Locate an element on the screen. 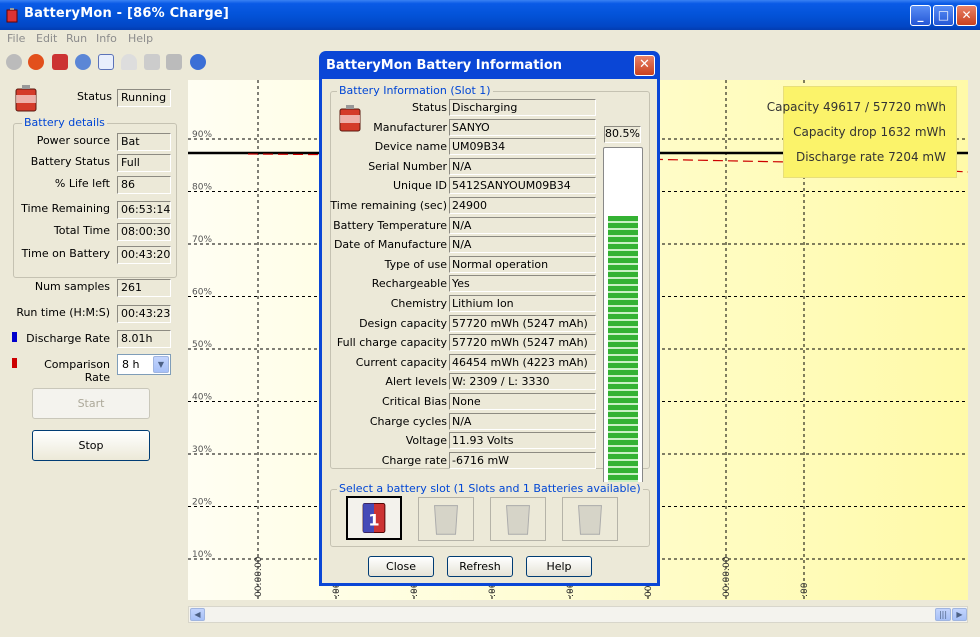  scroll-right-arrow-icon: ▶ is located at coordinates (959, 614).